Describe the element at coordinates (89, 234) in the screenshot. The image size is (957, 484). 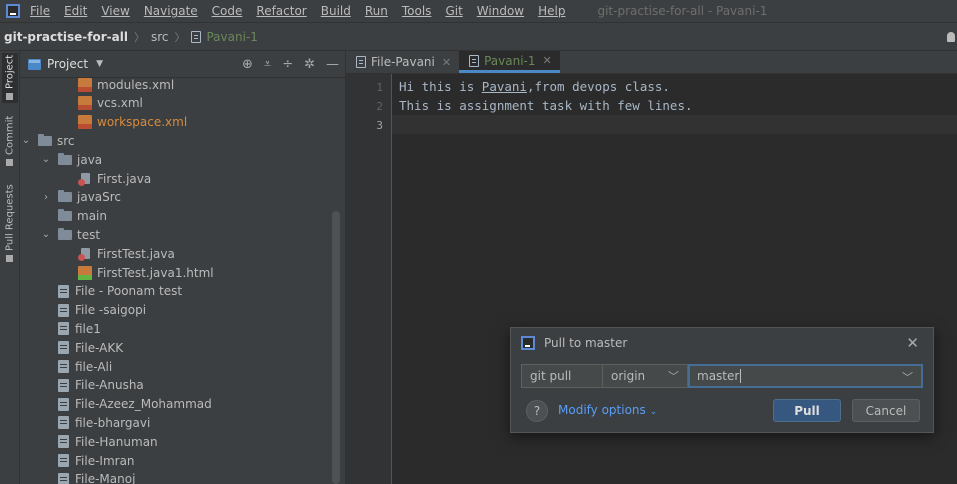
I see `tree-item-label: test` at that location.